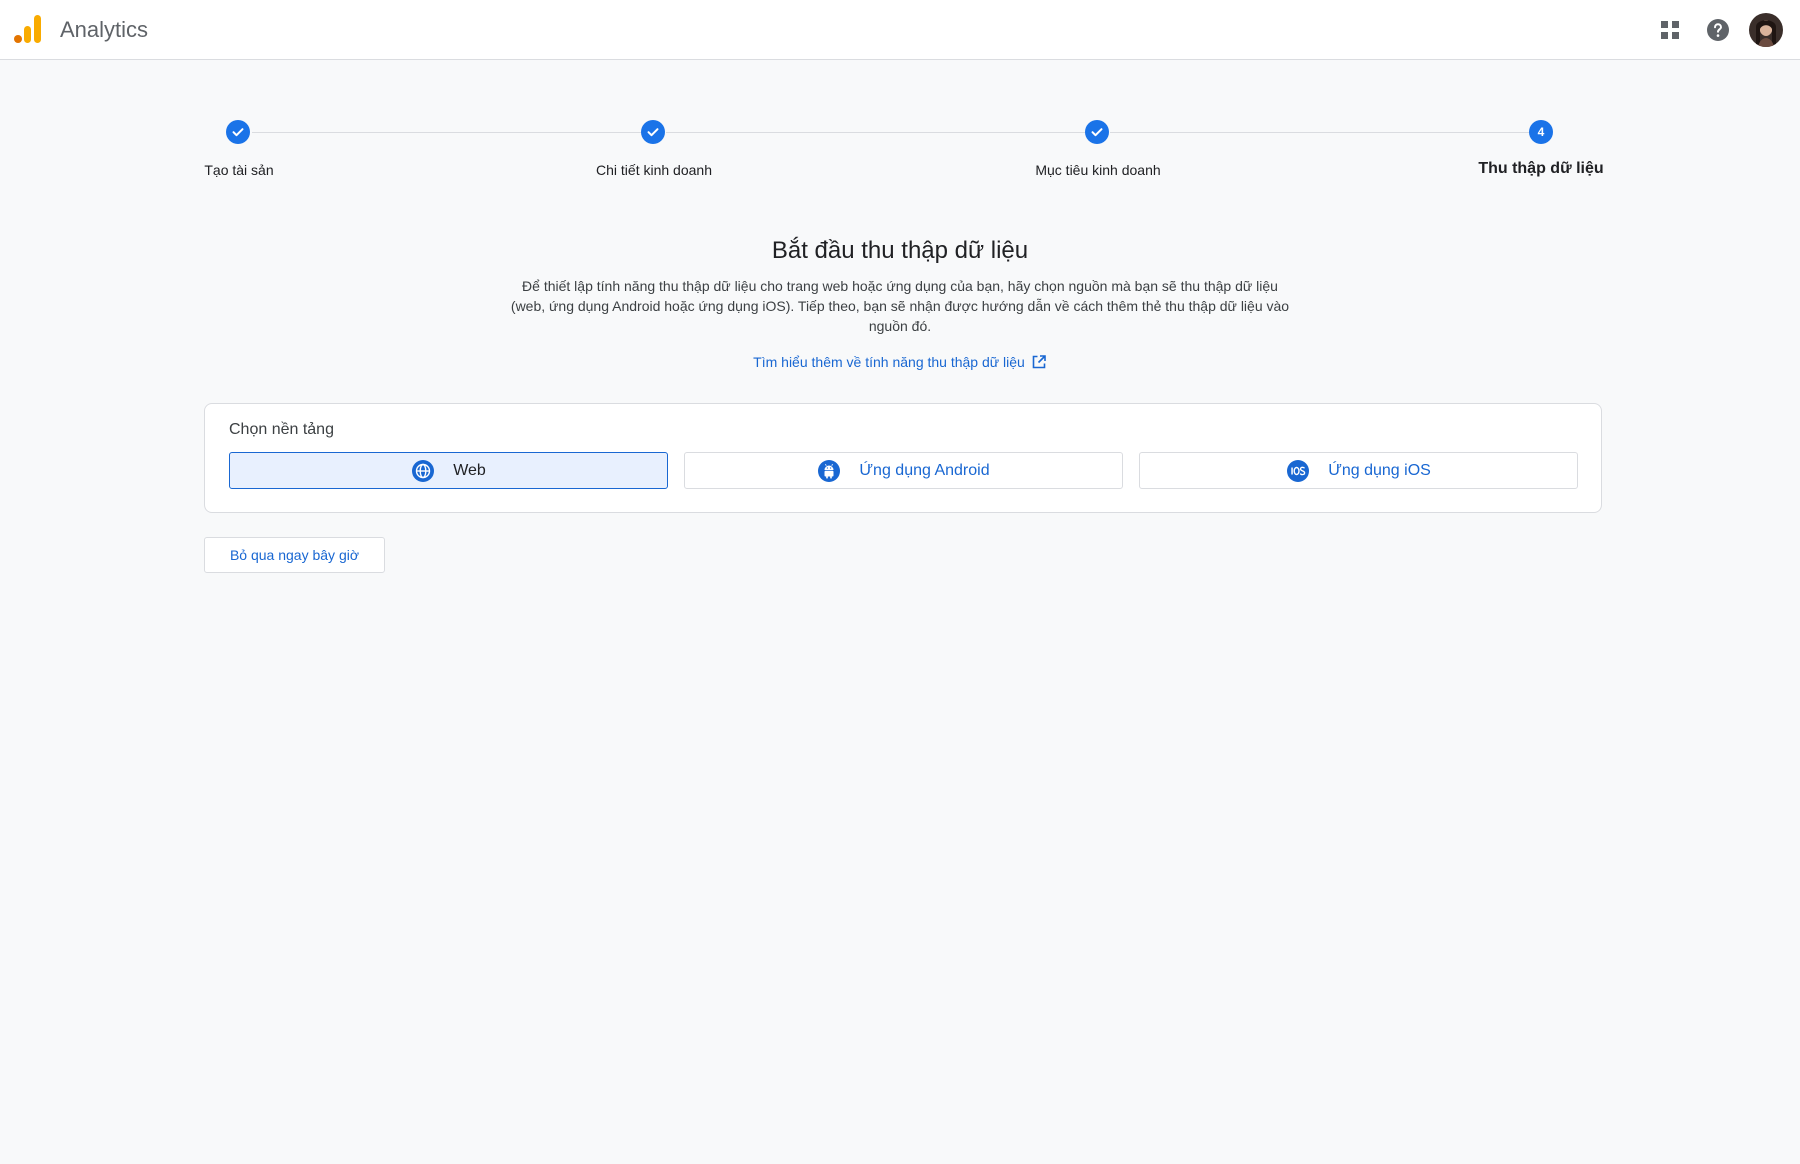  I want to click on platform-ios-button: Ứng dụng iOS, so click(1358, 470).